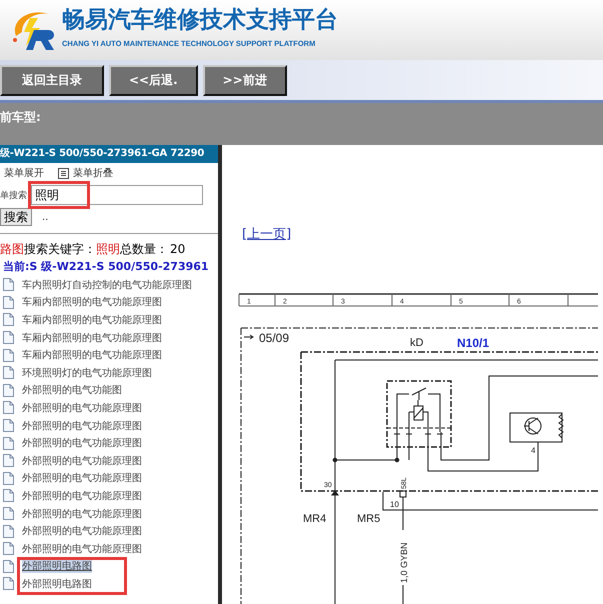  Describe the element at coordinates (20, 117) in the screenshot. I see `vehicle-label: 前车型:` at that location.